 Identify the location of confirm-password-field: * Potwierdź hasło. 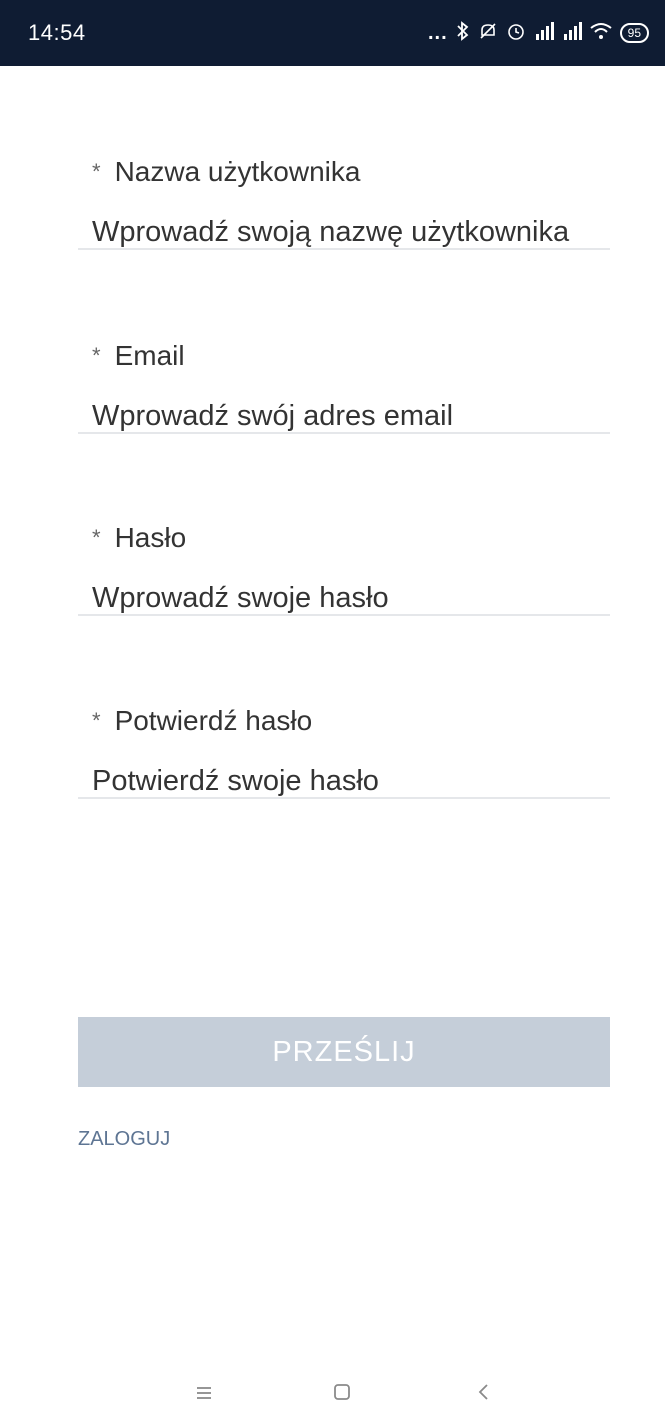
(344, 707).